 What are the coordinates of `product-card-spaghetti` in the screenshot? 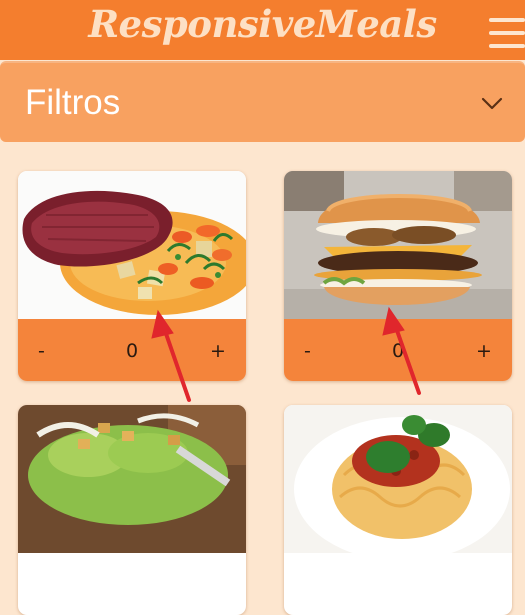 It's located at (398, 510).